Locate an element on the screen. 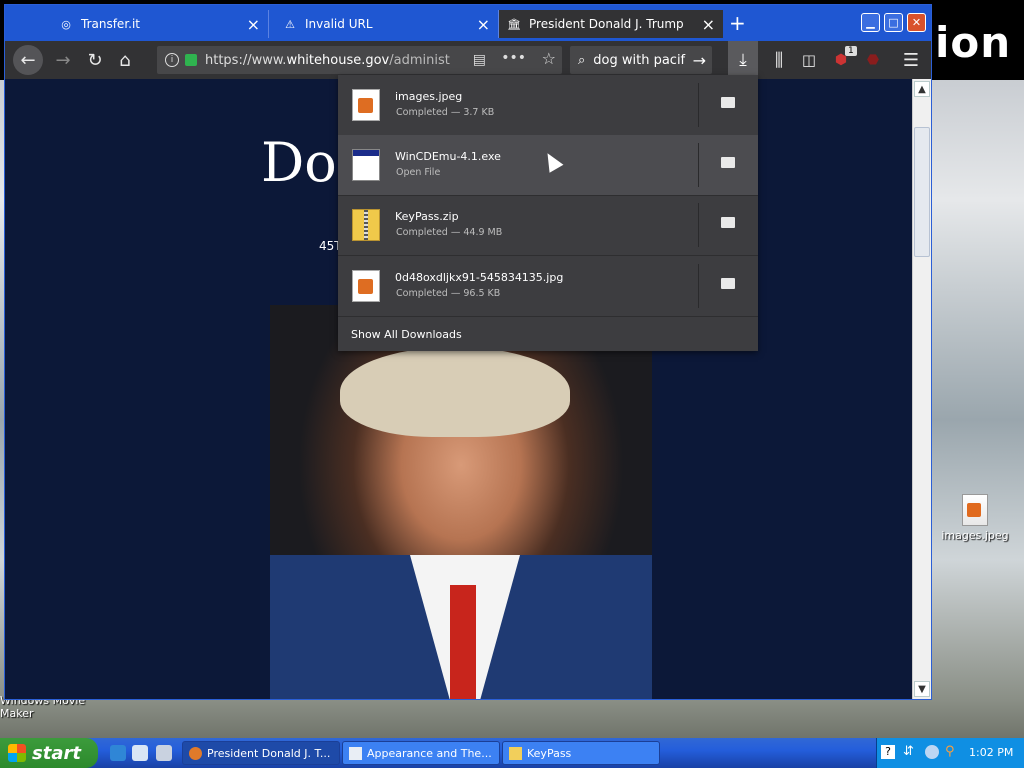  desktop-icon-label: images.jpeg is located at coordinates (975, 535).